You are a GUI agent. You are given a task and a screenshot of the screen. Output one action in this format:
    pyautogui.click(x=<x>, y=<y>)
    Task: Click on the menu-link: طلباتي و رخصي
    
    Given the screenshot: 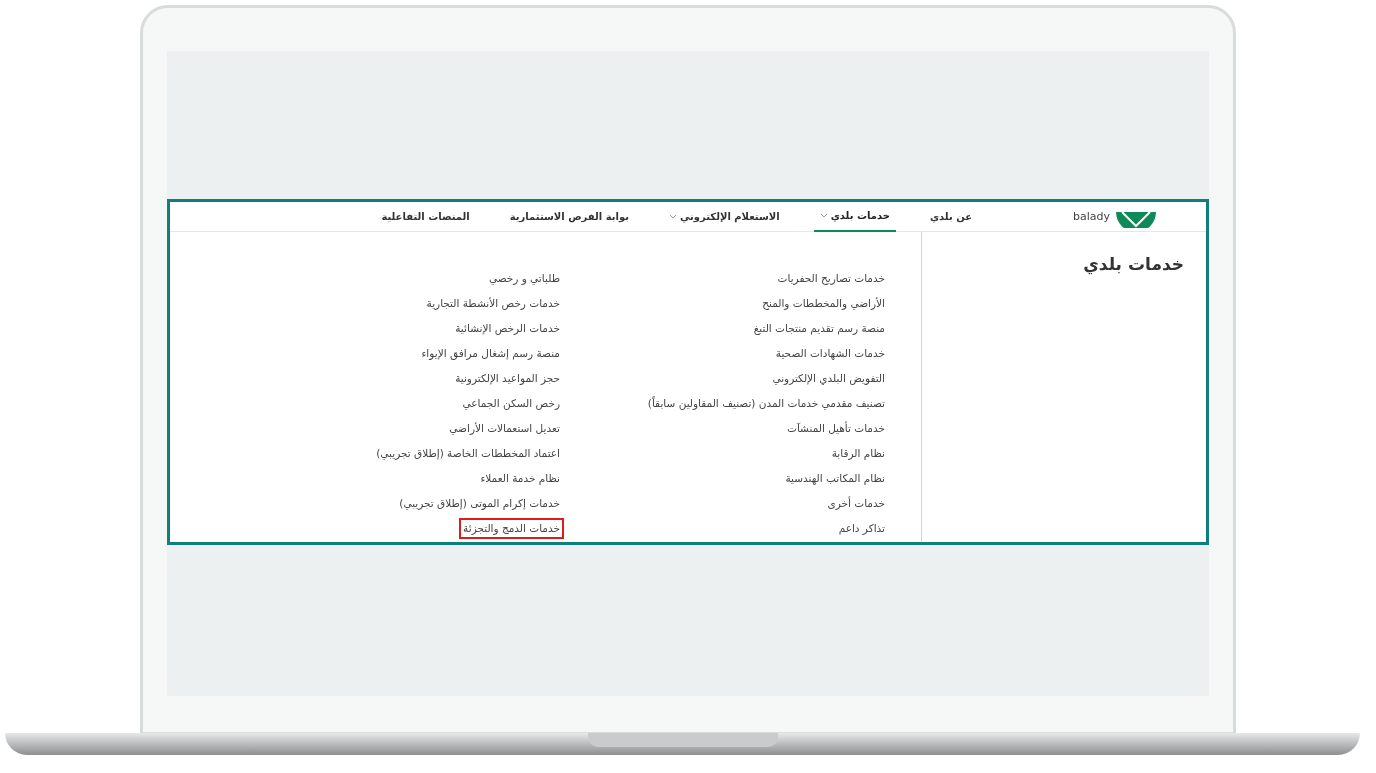 What is the action you would take?
    pyautogui.click(x=524, y=278)
    